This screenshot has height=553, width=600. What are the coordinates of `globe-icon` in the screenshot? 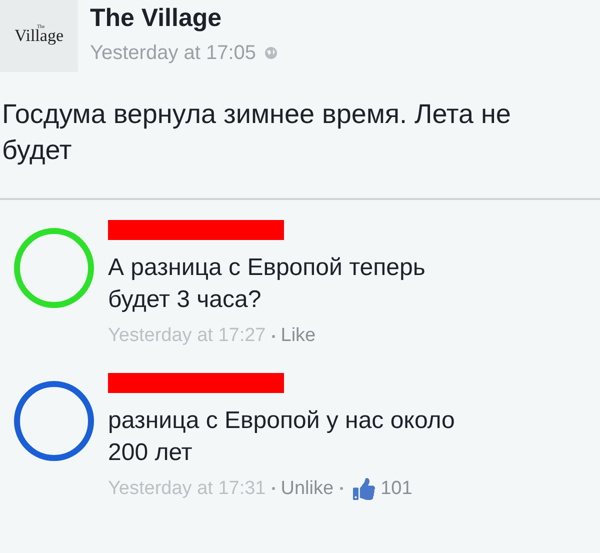 It's located at (271, 53).